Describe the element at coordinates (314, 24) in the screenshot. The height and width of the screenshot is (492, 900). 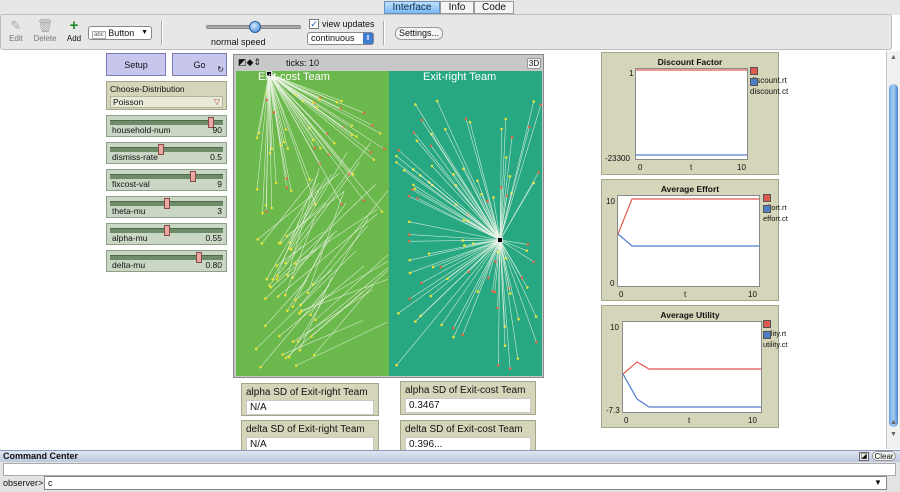
I see `view-updates-checkbox: ✓` at that location.